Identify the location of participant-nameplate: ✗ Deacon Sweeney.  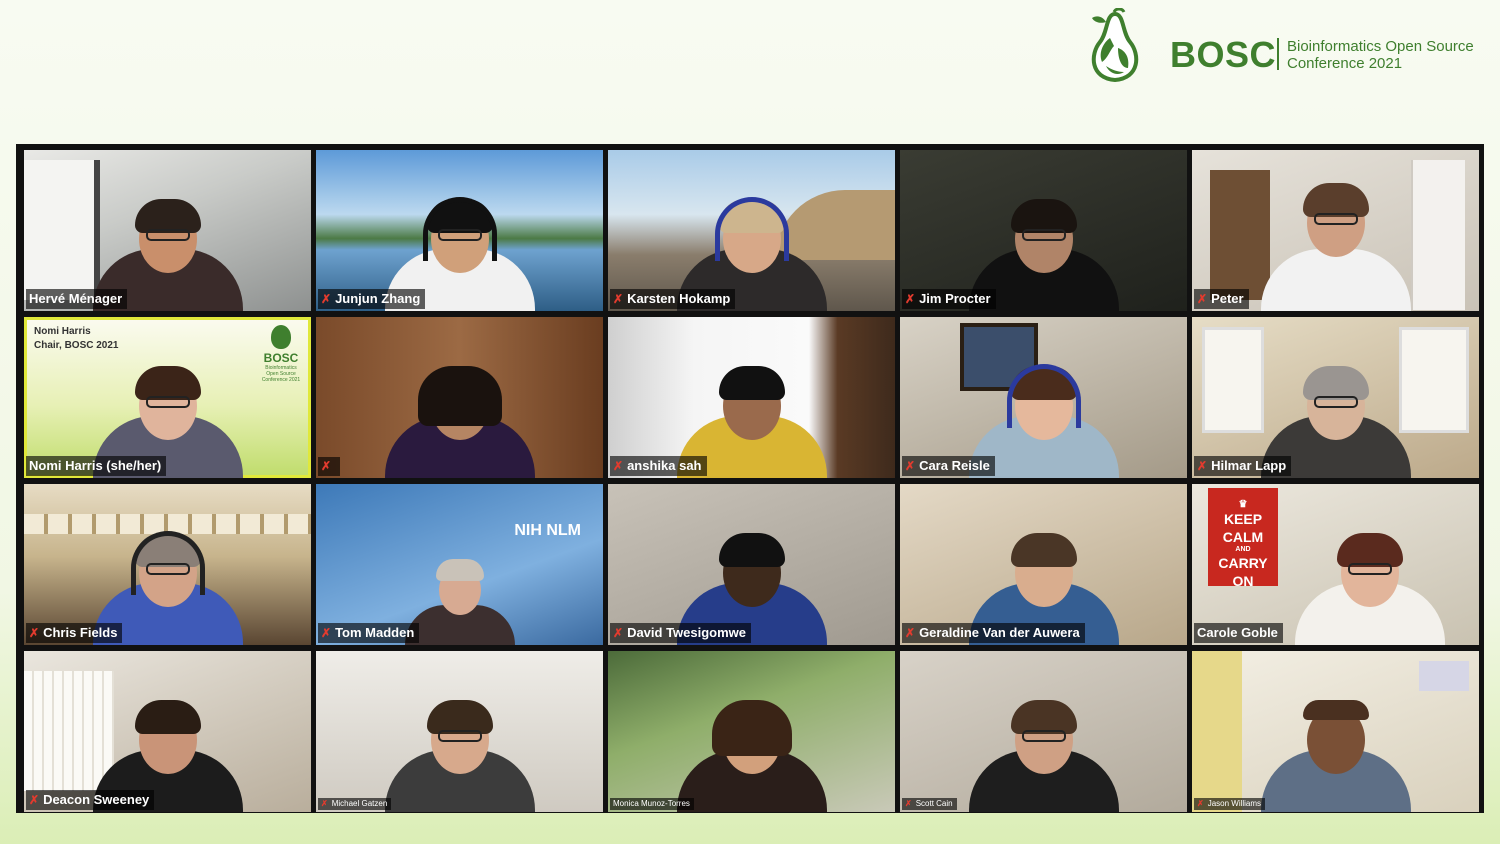
(90, 800).